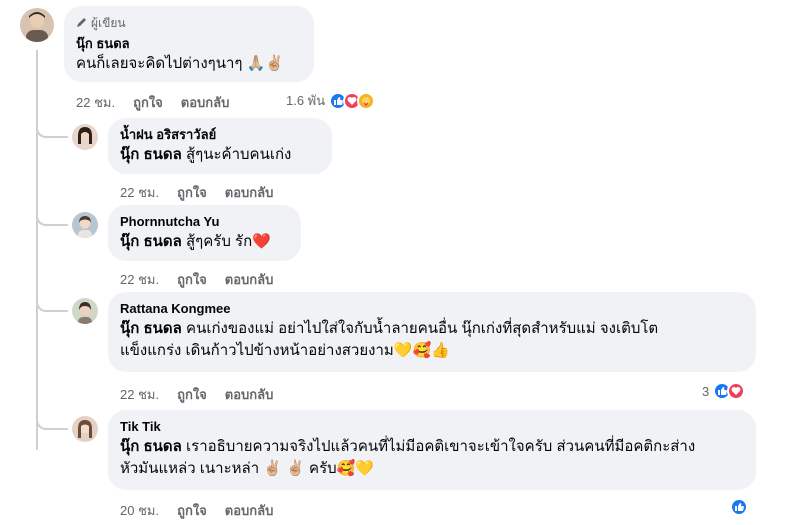 This screenshot has width=800, height=525. Describe the element at coordinates (736, 391) in the screenshot. I see `heart-icon` at that location.